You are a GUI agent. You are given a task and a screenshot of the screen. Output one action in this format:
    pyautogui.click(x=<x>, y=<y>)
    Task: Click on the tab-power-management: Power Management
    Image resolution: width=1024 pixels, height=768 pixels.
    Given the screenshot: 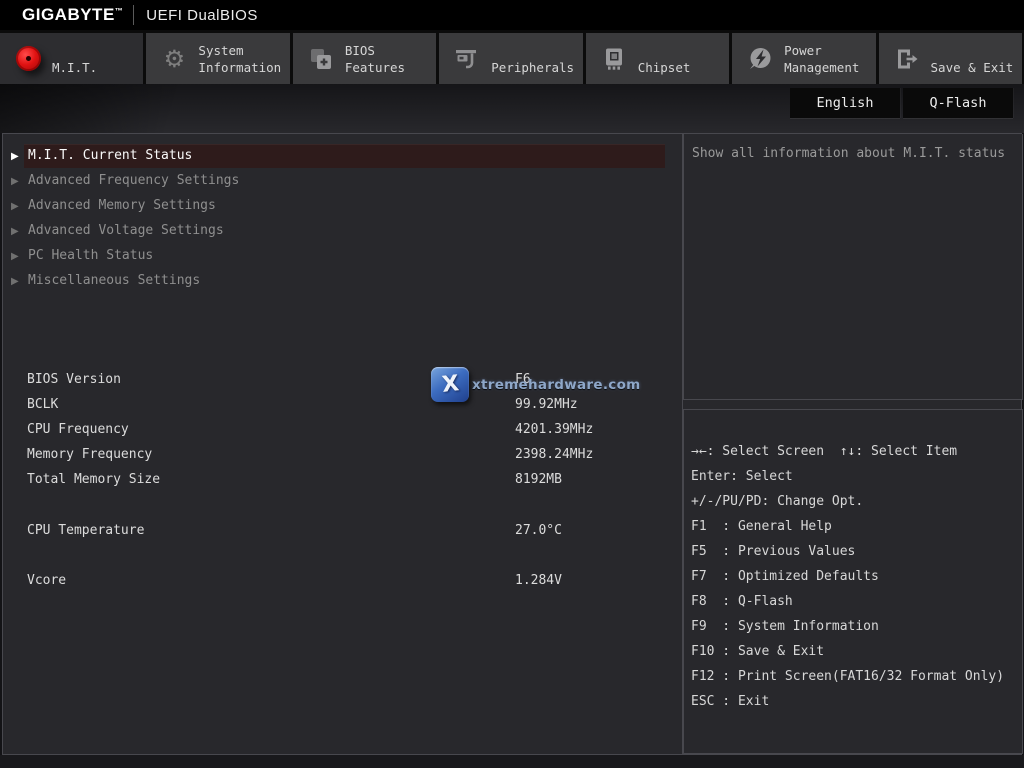 What is the action you would take?
    pyautogui.click(x=804, y=58)
    